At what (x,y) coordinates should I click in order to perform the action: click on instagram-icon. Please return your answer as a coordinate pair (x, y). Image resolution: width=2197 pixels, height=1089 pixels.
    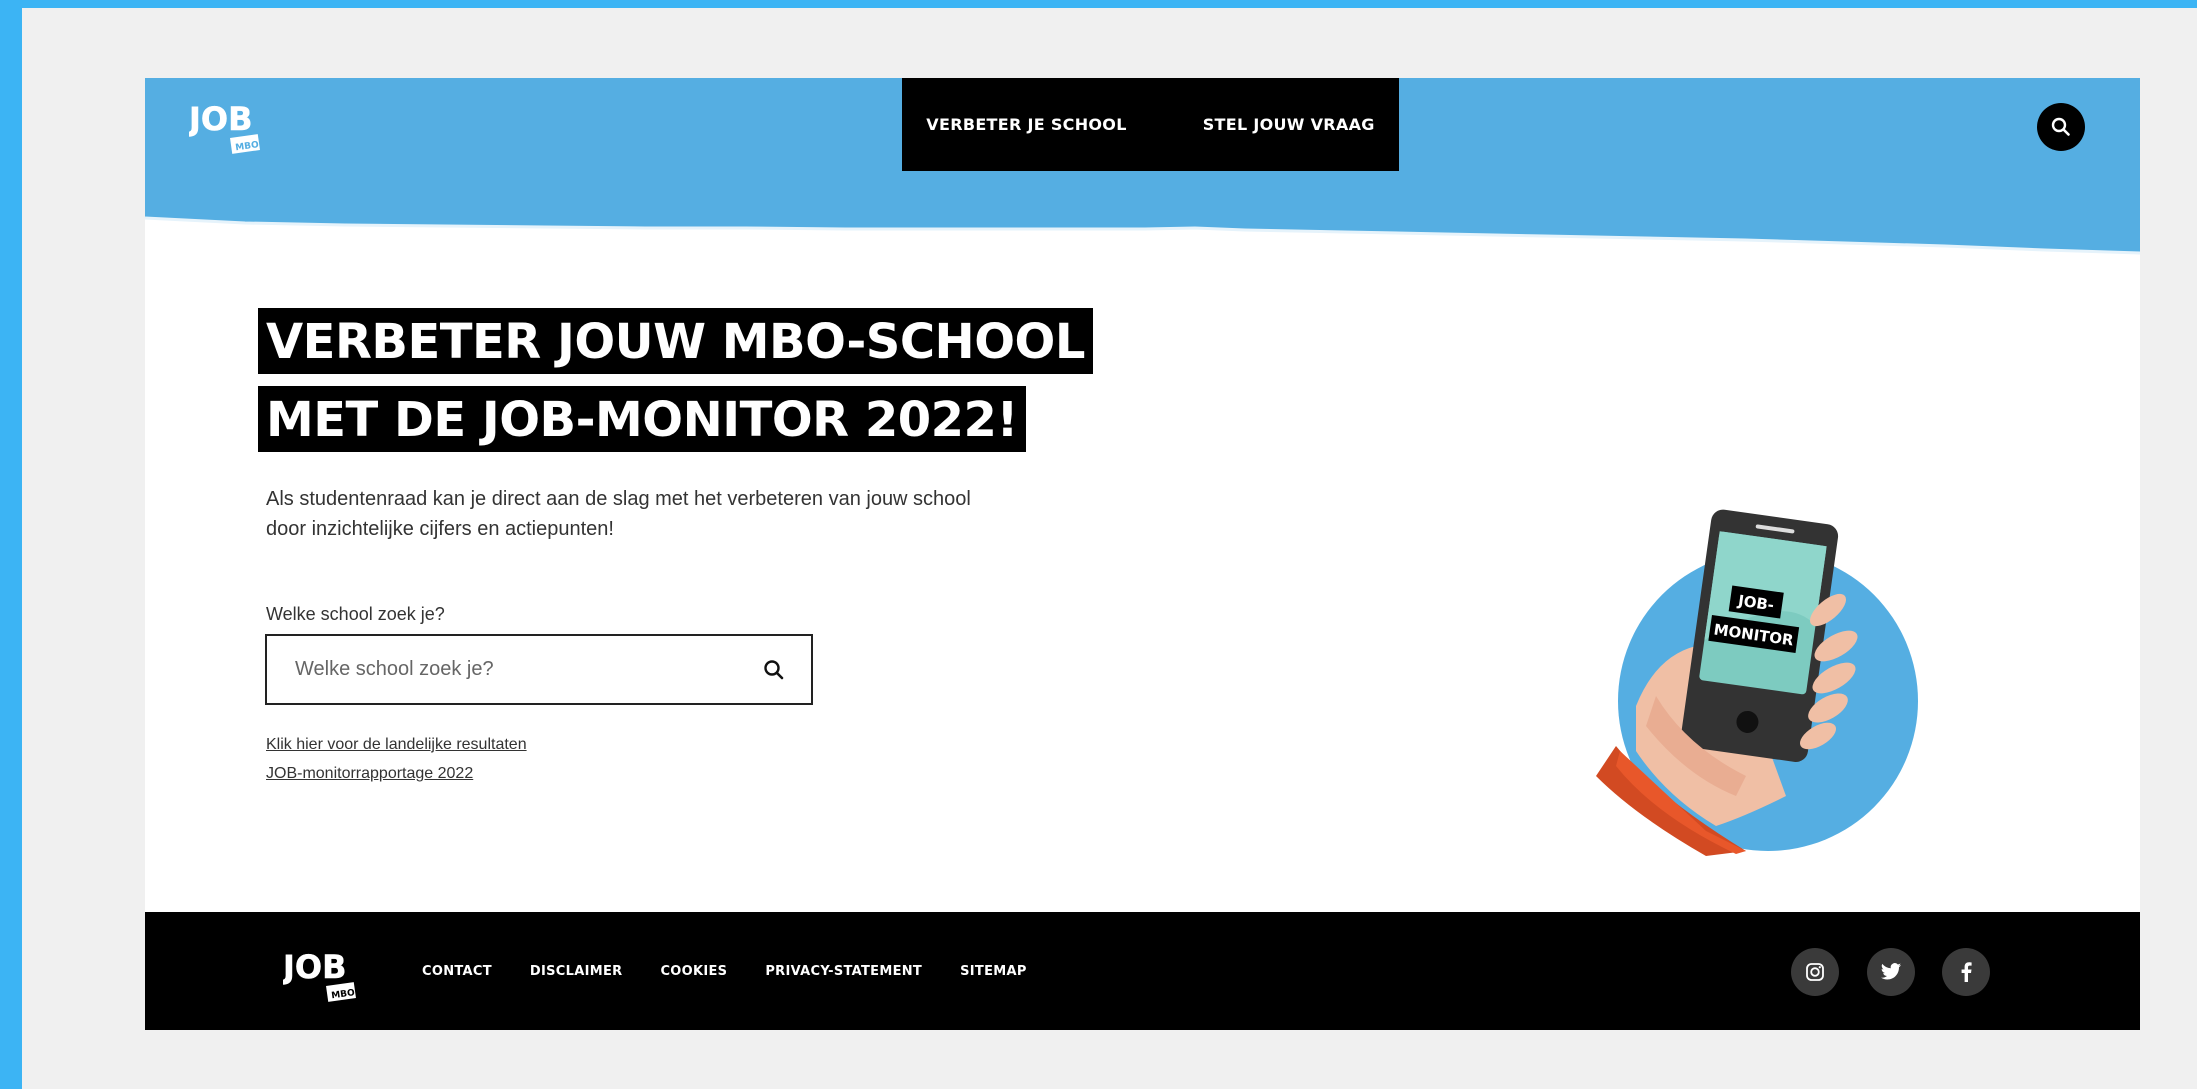
    Looking at the image, I should click on (1815, 972).